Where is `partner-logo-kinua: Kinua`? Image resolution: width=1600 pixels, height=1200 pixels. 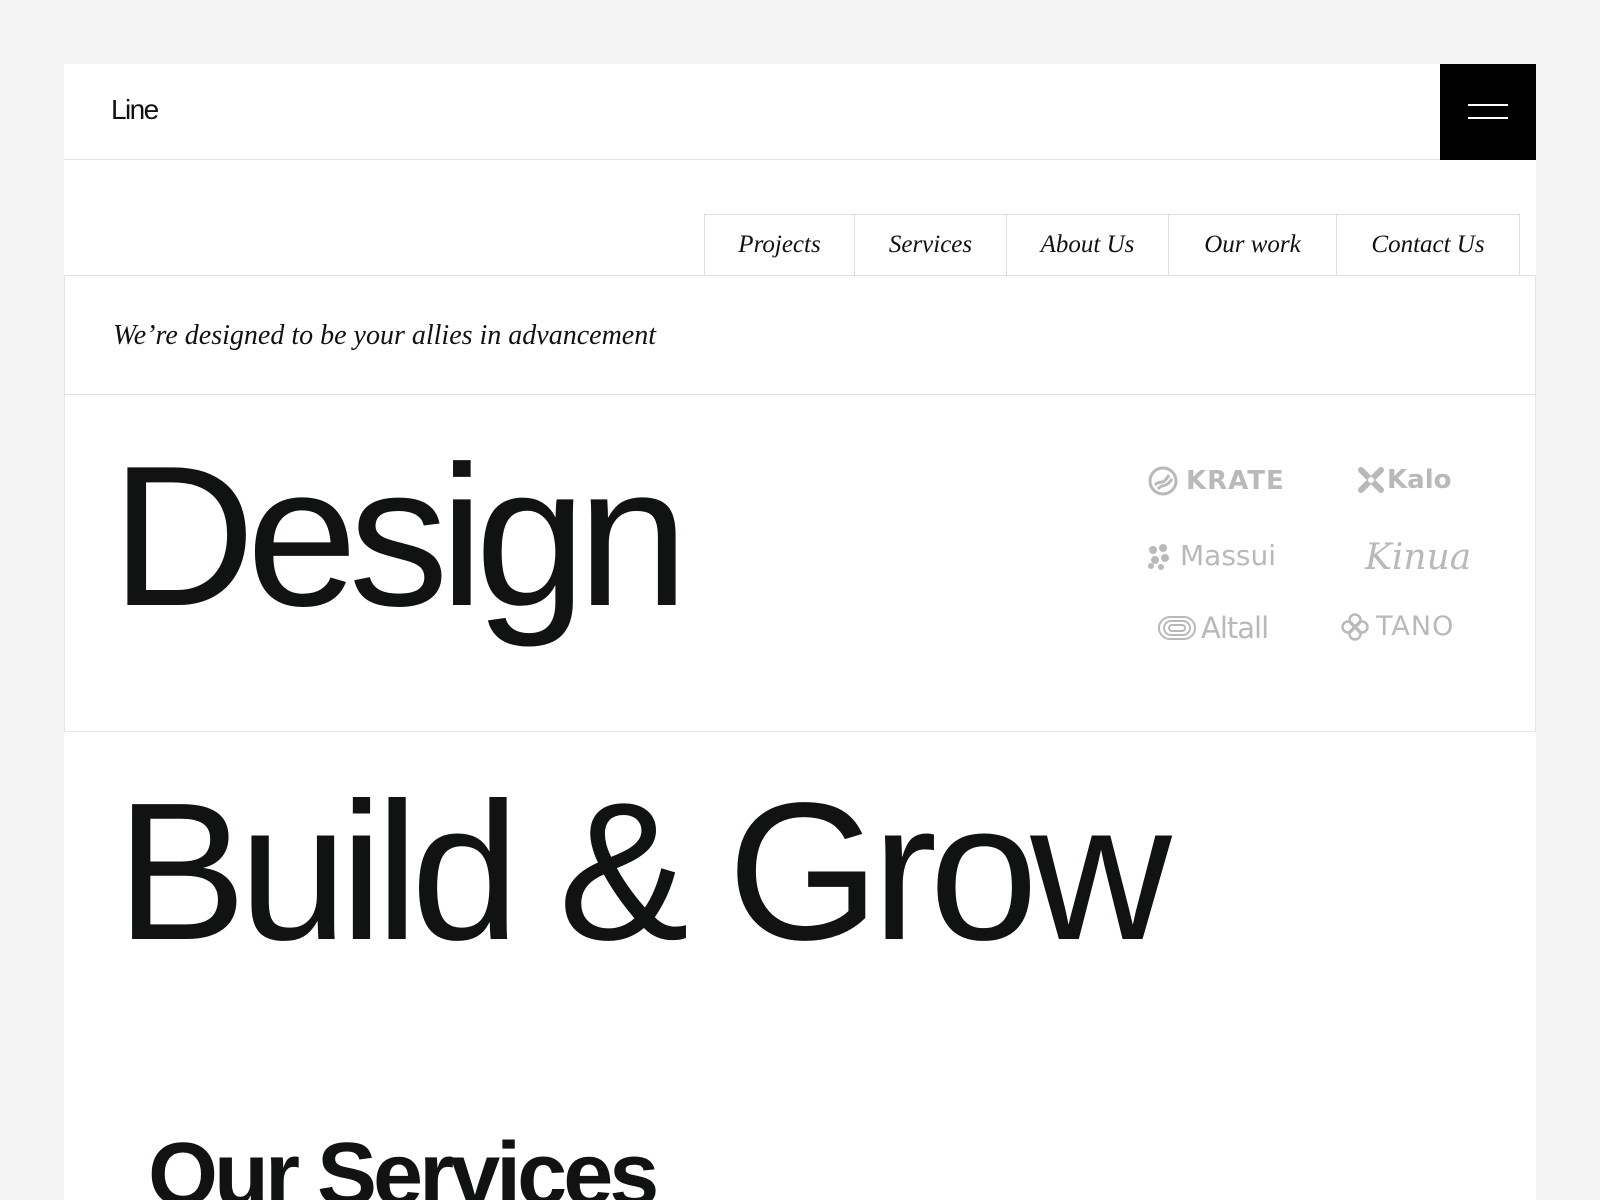
partner-logo-kinua: Kinua is located at coordinates (1418, 557).